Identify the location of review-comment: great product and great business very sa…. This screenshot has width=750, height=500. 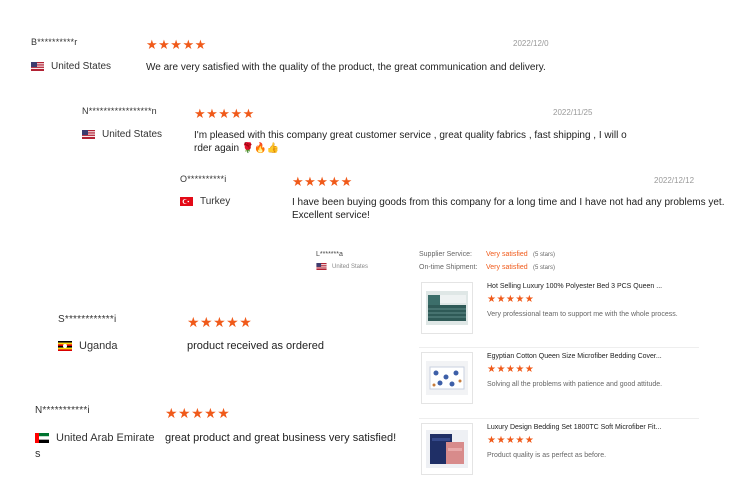
(281, 438).